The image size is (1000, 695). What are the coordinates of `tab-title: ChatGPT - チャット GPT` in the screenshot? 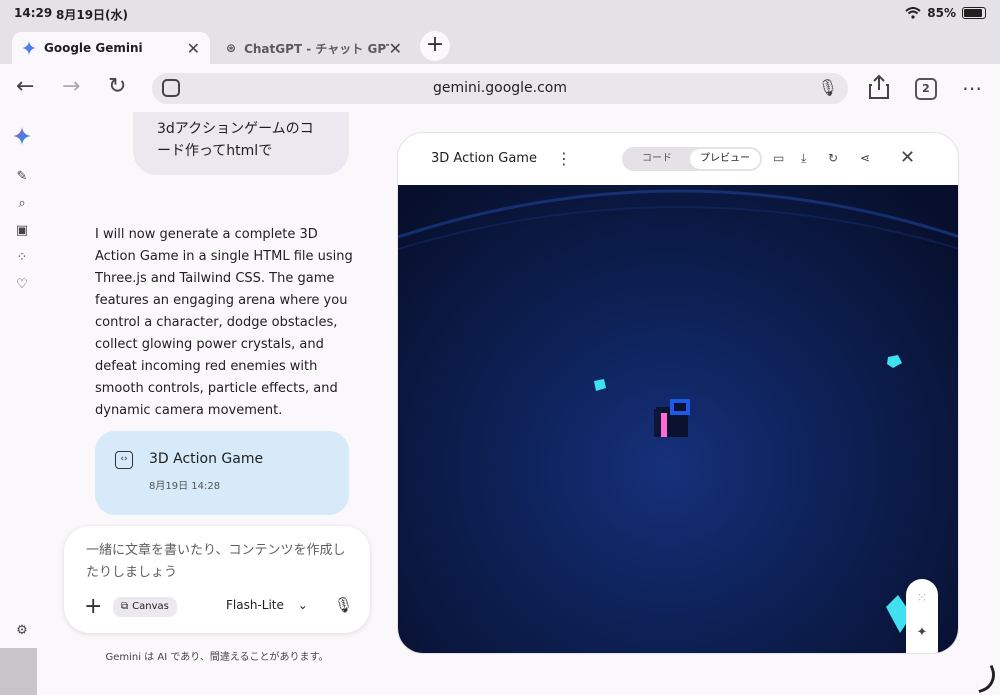 It's located at (316, 48).